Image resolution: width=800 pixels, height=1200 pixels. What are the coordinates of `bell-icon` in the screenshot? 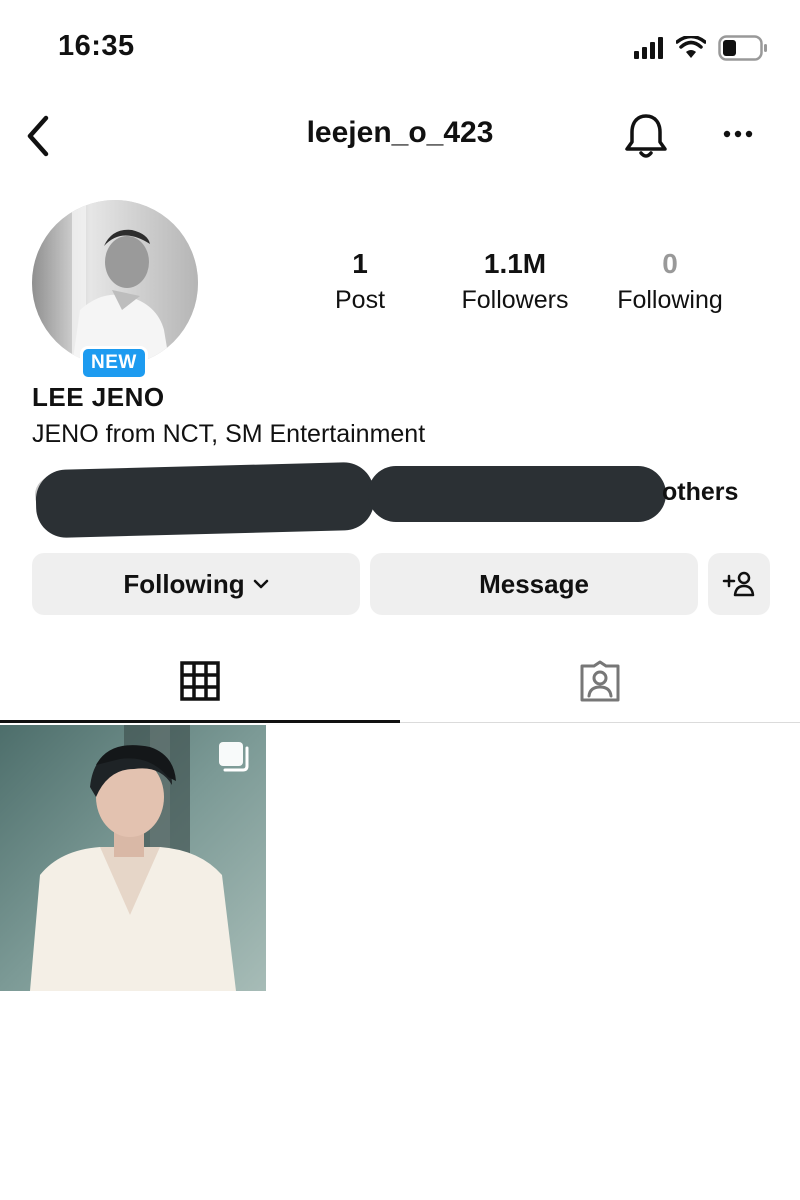 It's located at (646, 136).